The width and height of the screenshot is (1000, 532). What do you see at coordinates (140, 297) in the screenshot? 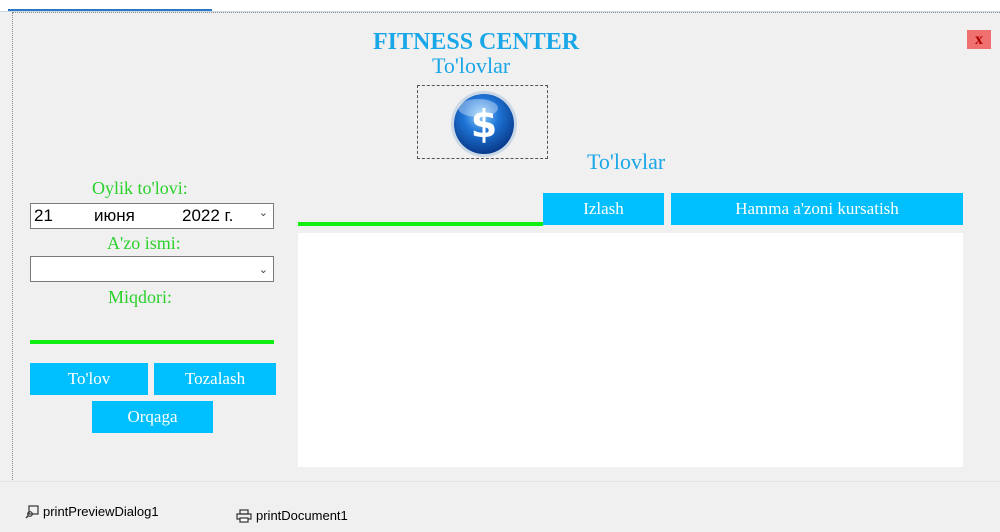
I see `amount-label: Miqdori:` at bounding box center [140, 297].